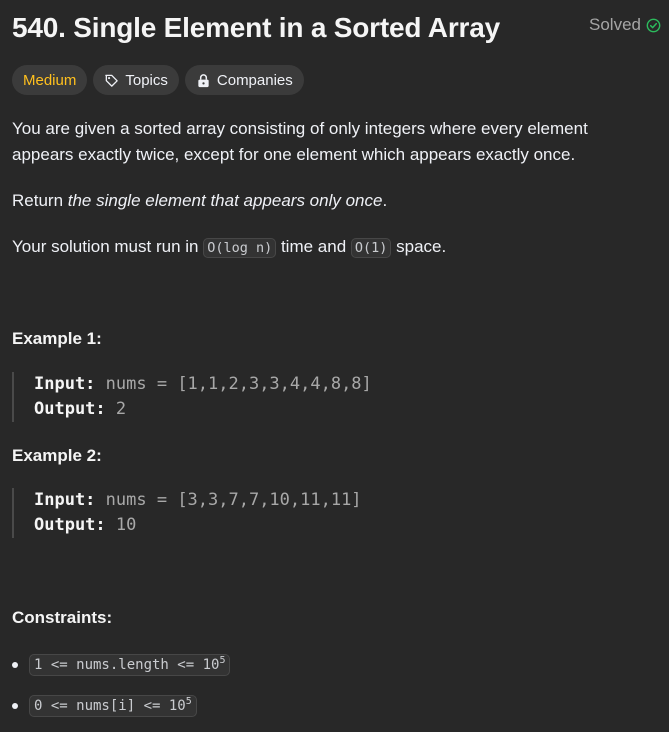  Describe the element at coordinates (256, 28) in the screenshot. I see `problem-title: 540. Single Element in a Sorted Array` at that location.